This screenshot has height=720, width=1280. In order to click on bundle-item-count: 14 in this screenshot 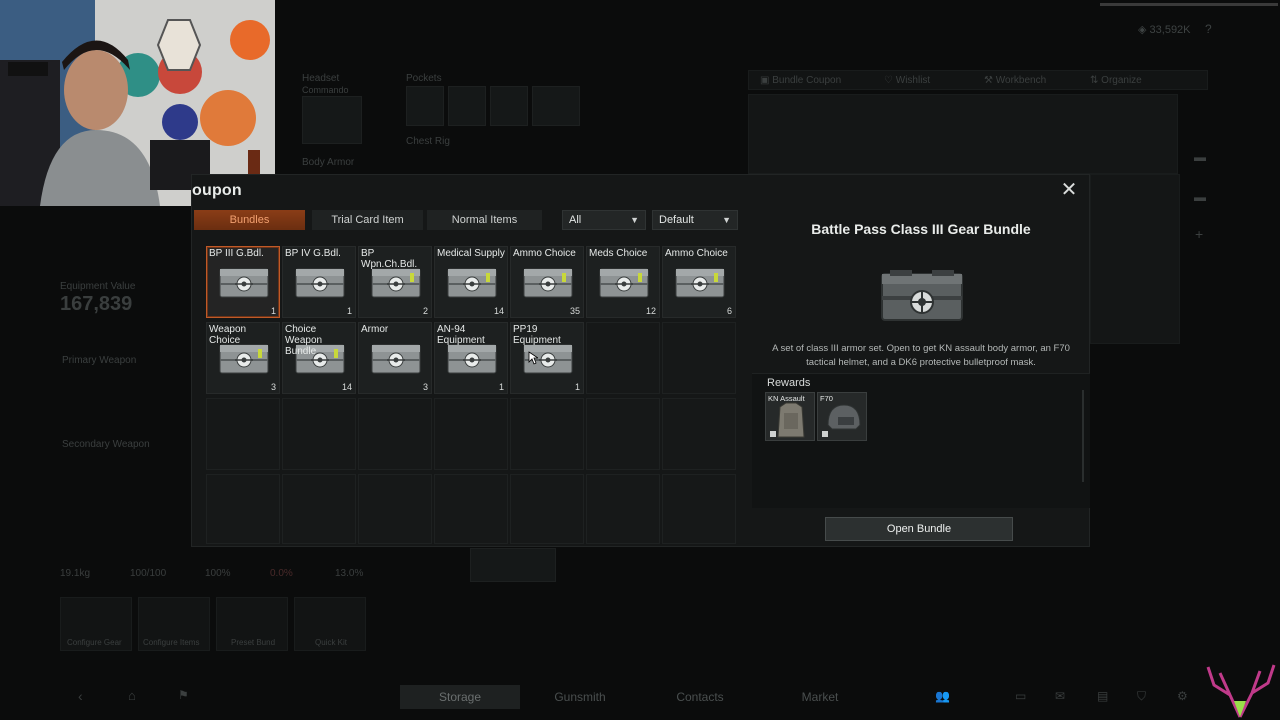, I will do `click(346, 387)`.